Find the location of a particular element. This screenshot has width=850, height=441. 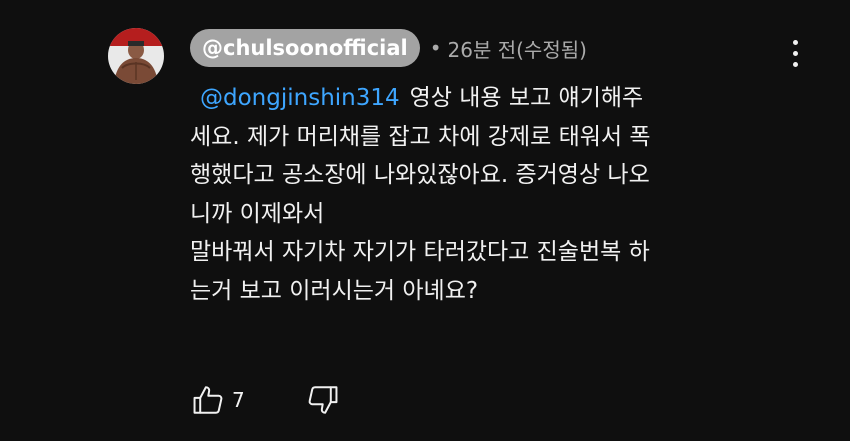

avatar-image is located at coordinates (136, 56).